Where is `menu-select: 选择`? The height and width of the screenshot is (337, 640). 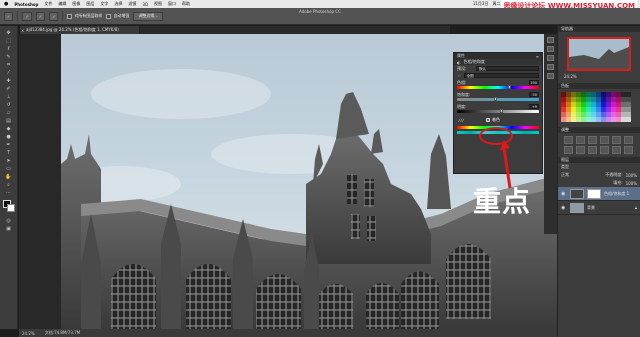
menu-select: 选择 is located at coordinates (118, 4).